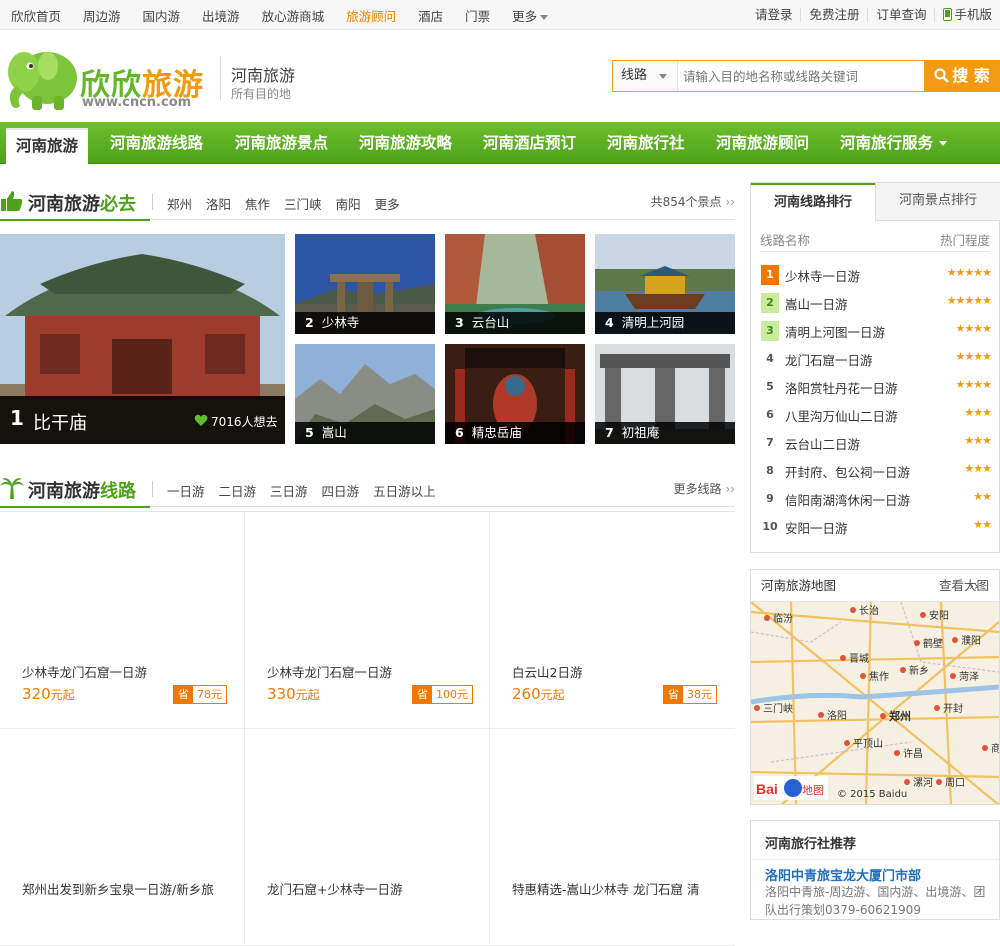  Describe the element at coordinates (257, 203) in the screenshot. I see `city-tab-jiaozuo: 焦作` at that location.